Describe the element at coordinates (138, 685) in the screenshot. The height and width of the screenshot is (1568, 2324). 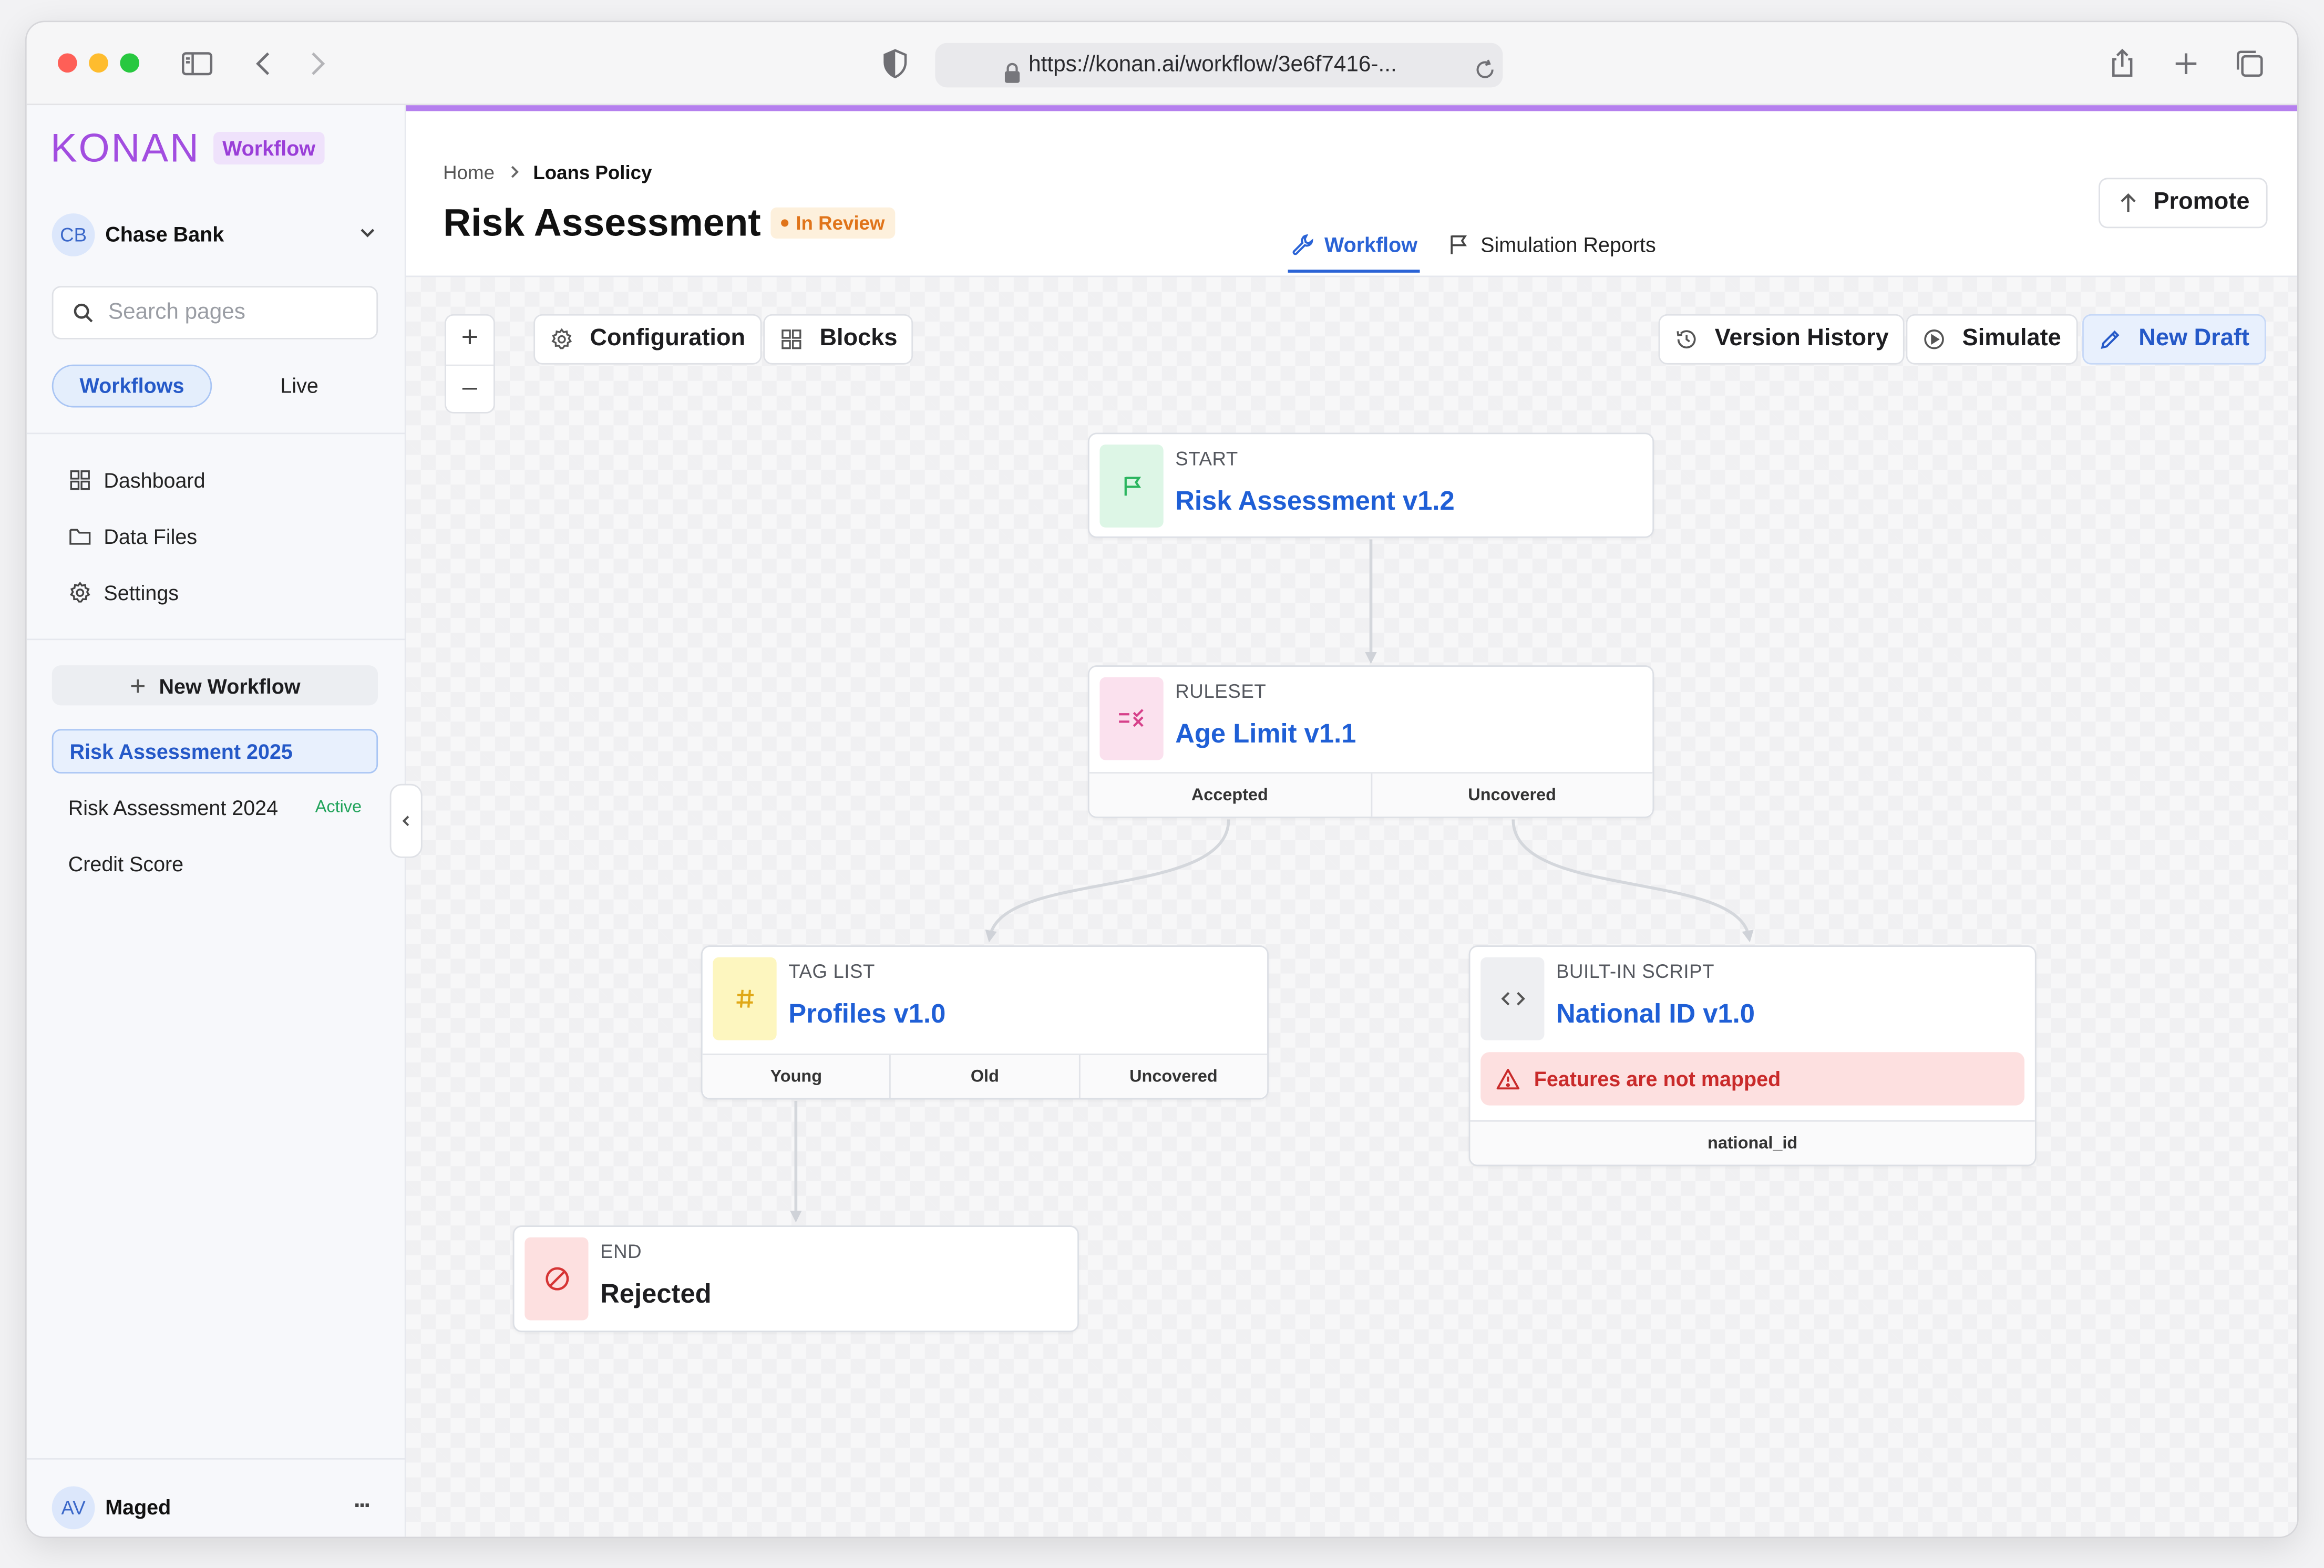
I see `plus-icon` at that location.